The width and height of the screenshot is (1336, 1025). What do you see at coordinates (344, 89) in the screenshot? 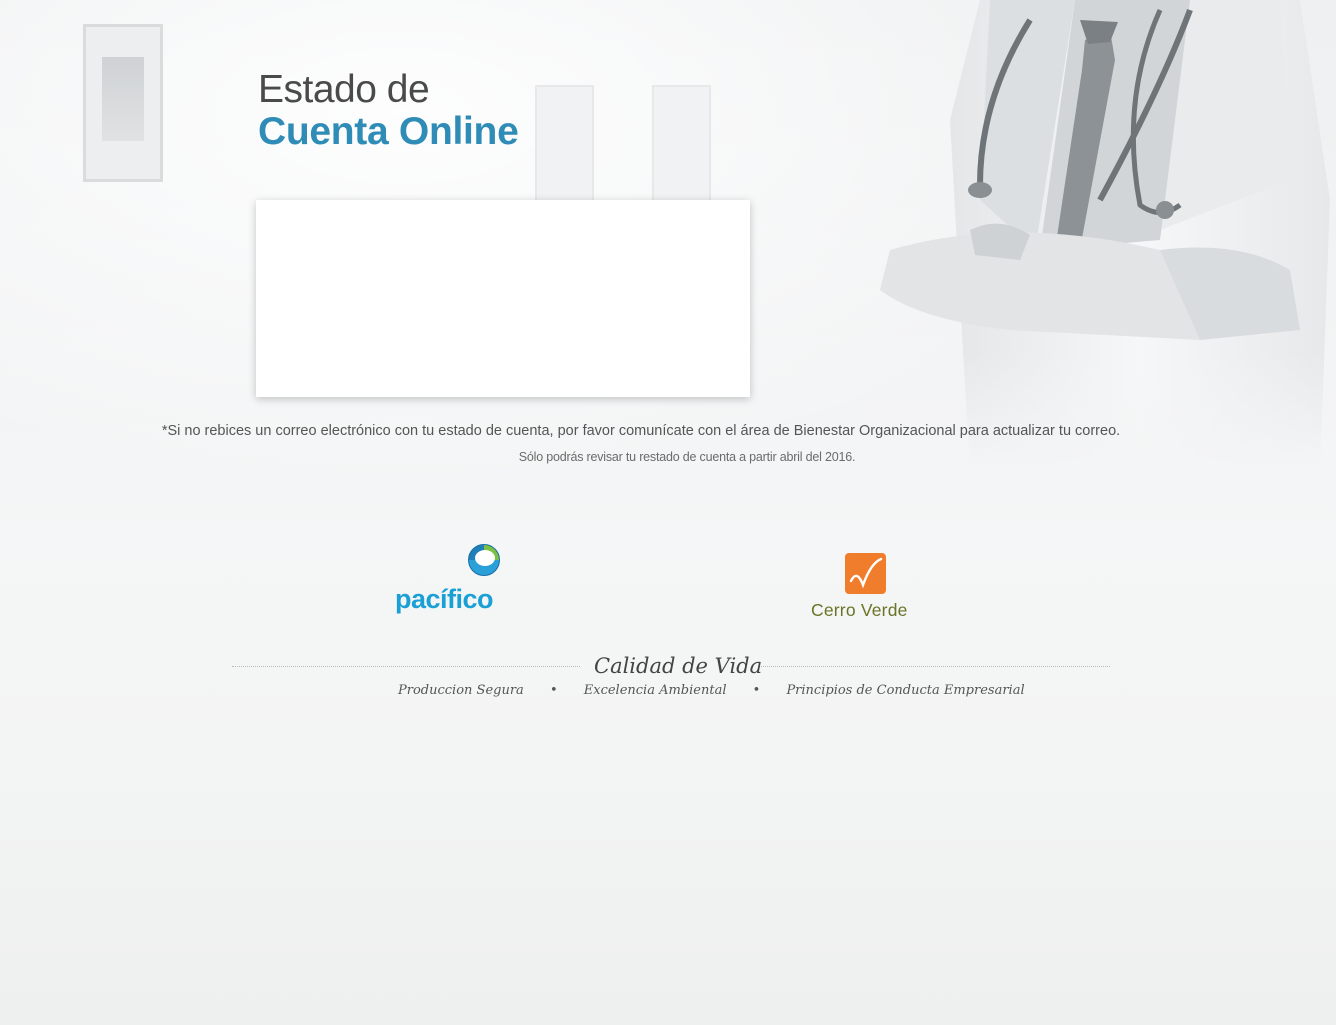
I see `title-line-1: Estado de` at bounding box center [344, 89].